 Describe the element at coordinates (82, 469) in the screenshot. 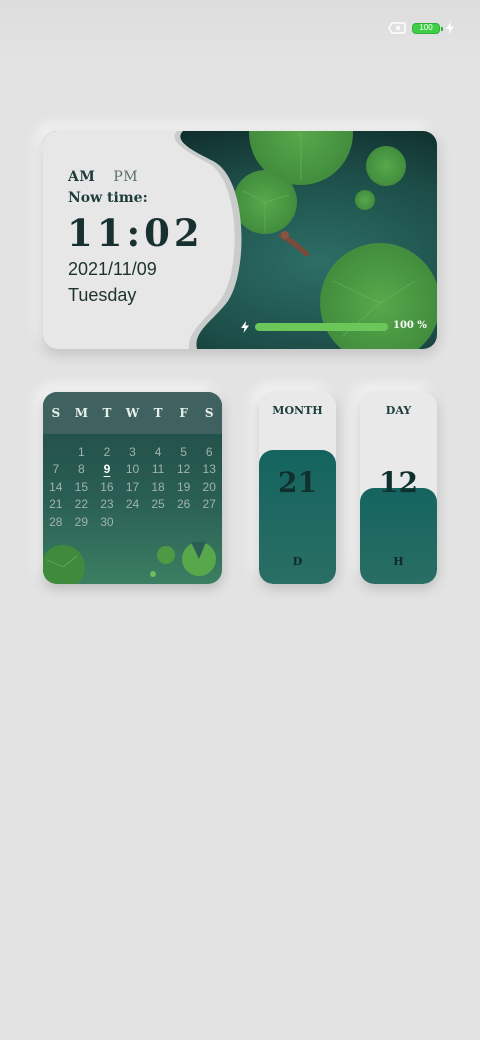

I see `calendar-day: 8` at that location.